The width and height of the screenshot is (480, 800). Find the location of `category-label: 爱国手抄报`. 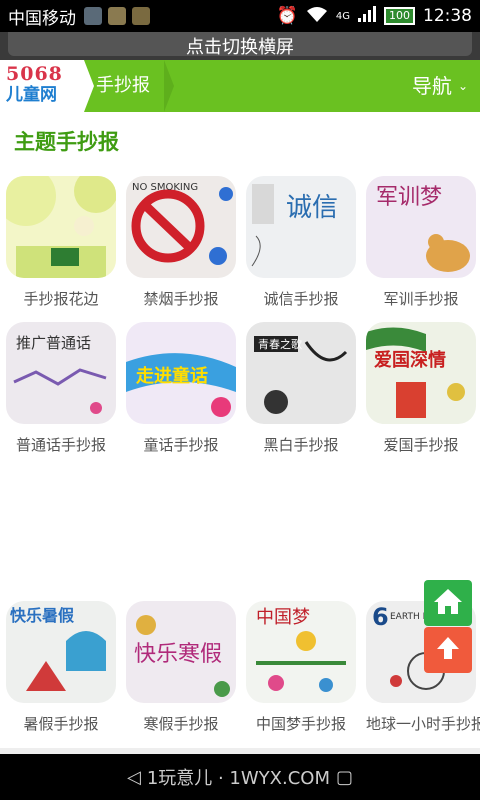

category-label: 爱国手抄报 is located at coordinates (421, 445).